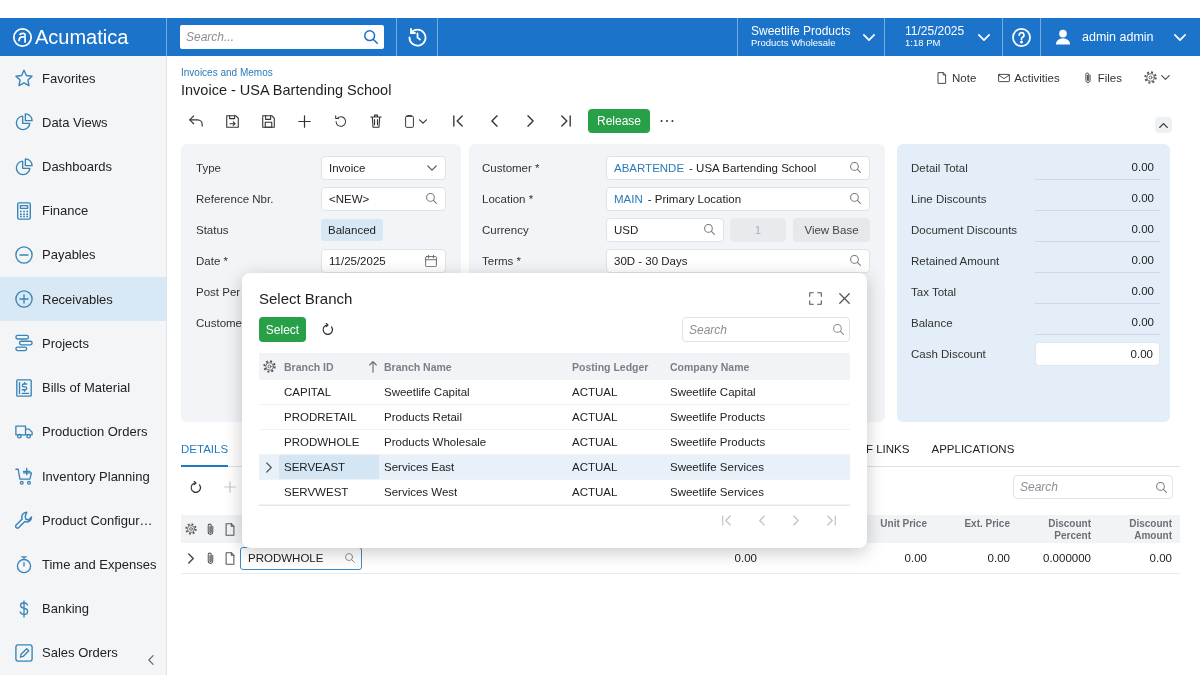  Describe the element at coordinates (665, 229) in the screenshot. I see `lookup-field: USD` at that location.